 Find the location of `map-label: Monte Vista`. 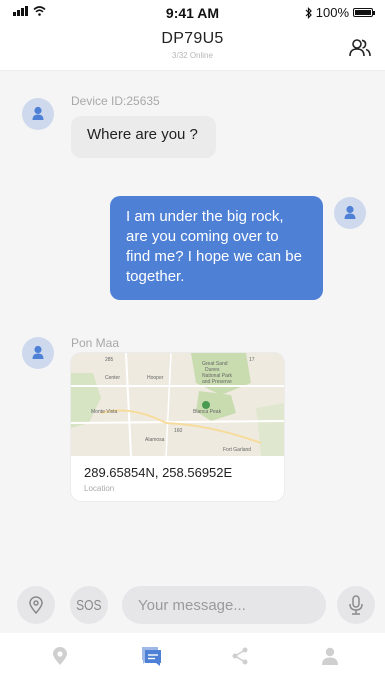

map-label: Monte Vista is located at coordinates (104, 412).